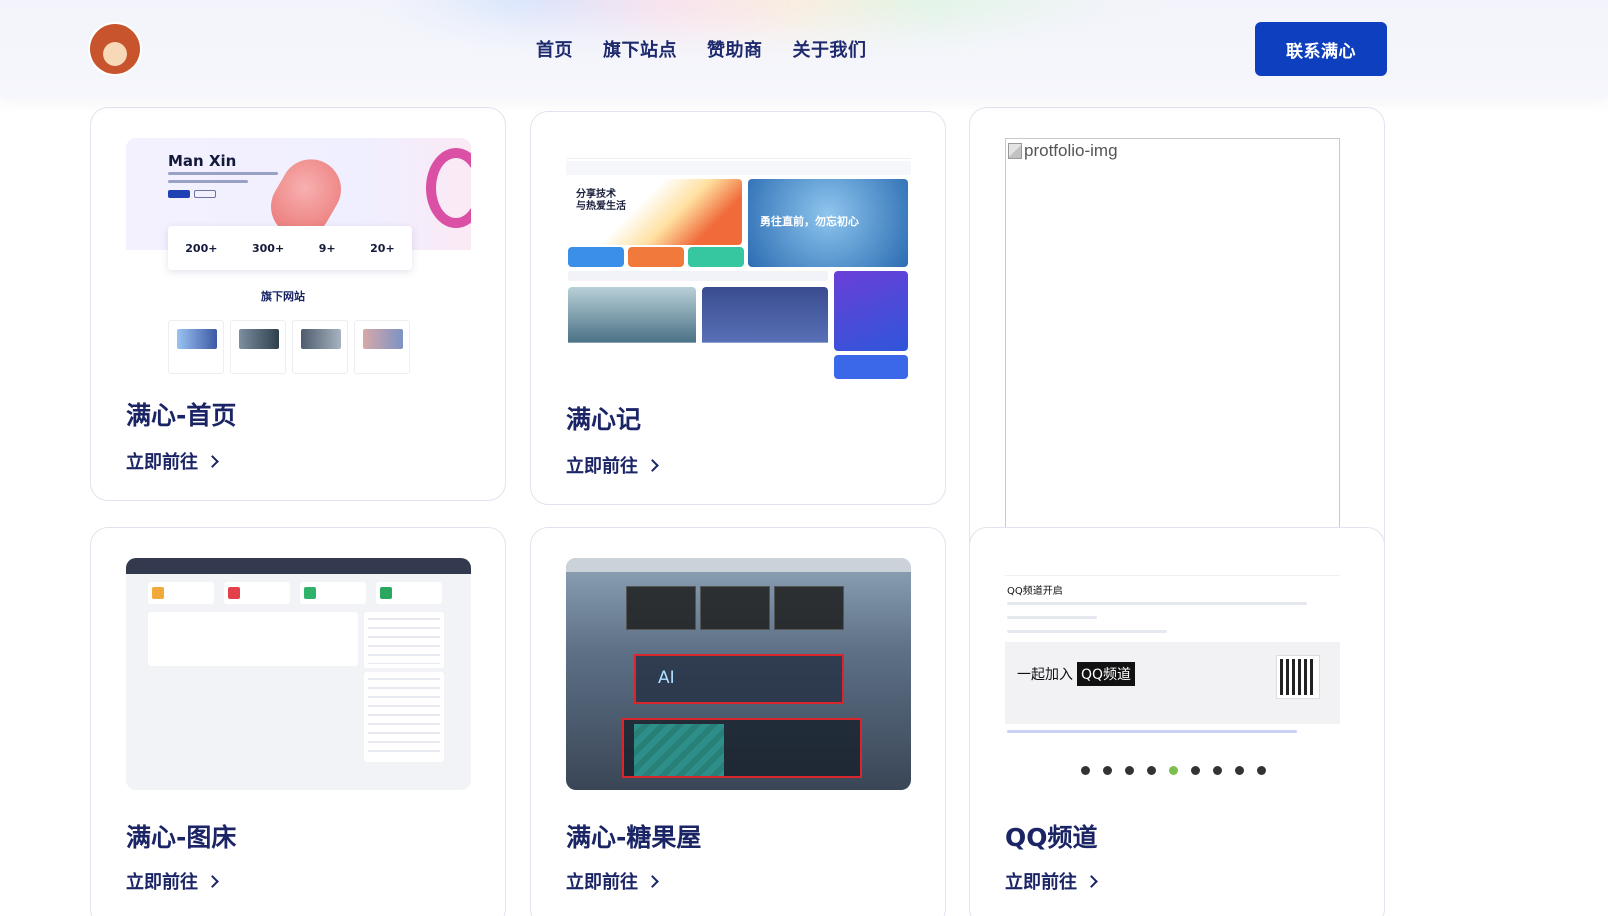 Image resolution: width=1608 pixels, height=916 pixels. I want to click on site-header: 首页 旗下站点 赞助商 关于我们 联系满心, so click(804, 49).